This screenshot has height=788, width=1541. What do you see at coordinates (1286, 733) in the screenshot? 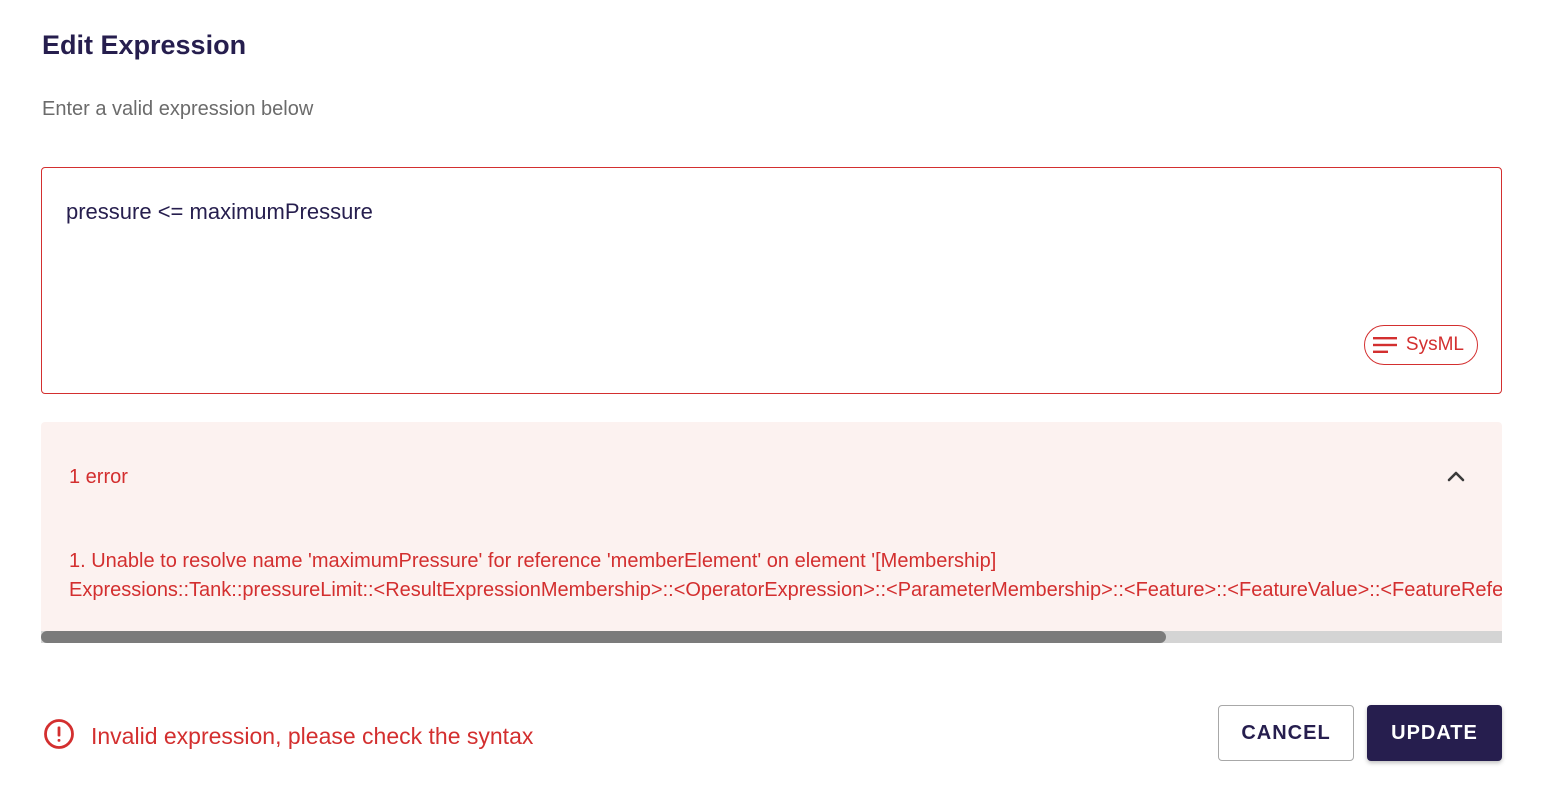
I see `cancel-button: CANCEL` at bounding box center [1286, 733].